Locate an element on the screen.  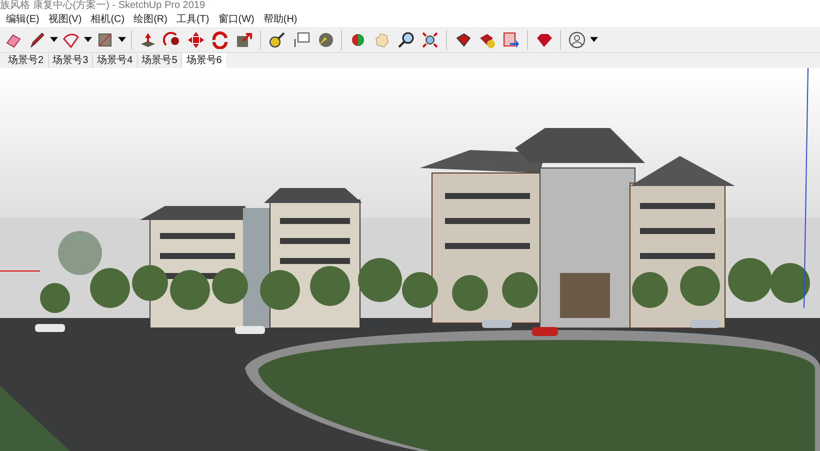
menu-item: 工具(T) is located at coordinates (193, 19).